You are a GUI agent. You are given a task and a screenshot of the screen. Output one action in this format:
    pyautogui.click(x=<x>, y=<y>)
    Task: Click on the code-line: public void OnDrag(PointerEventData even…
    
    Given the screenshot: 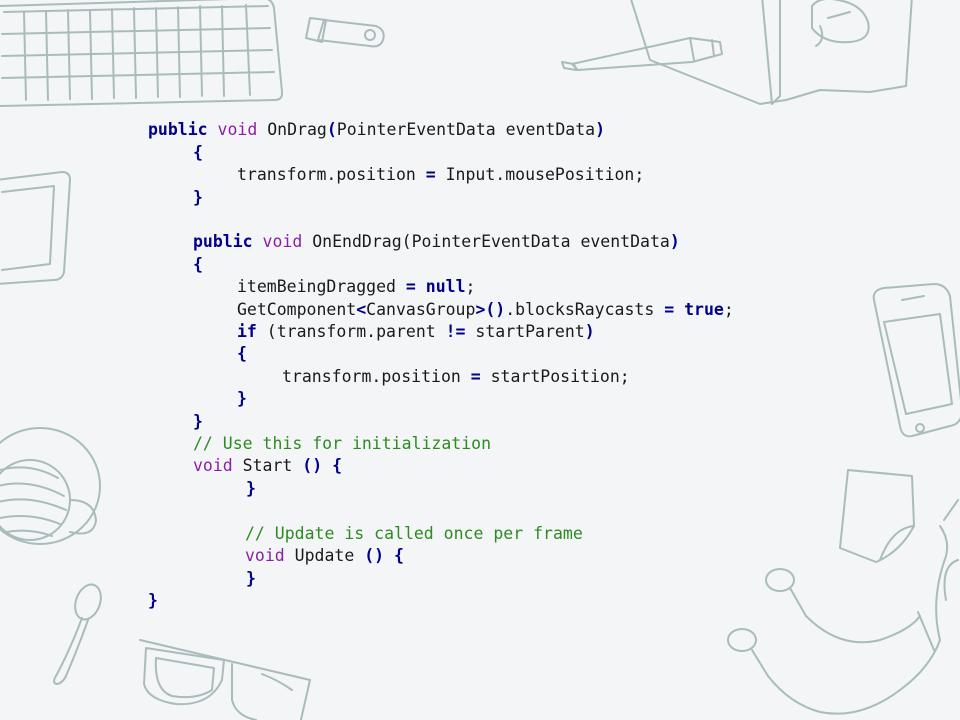 What is the action you would take?
    pyautogui.click(x=376, y=130)
    